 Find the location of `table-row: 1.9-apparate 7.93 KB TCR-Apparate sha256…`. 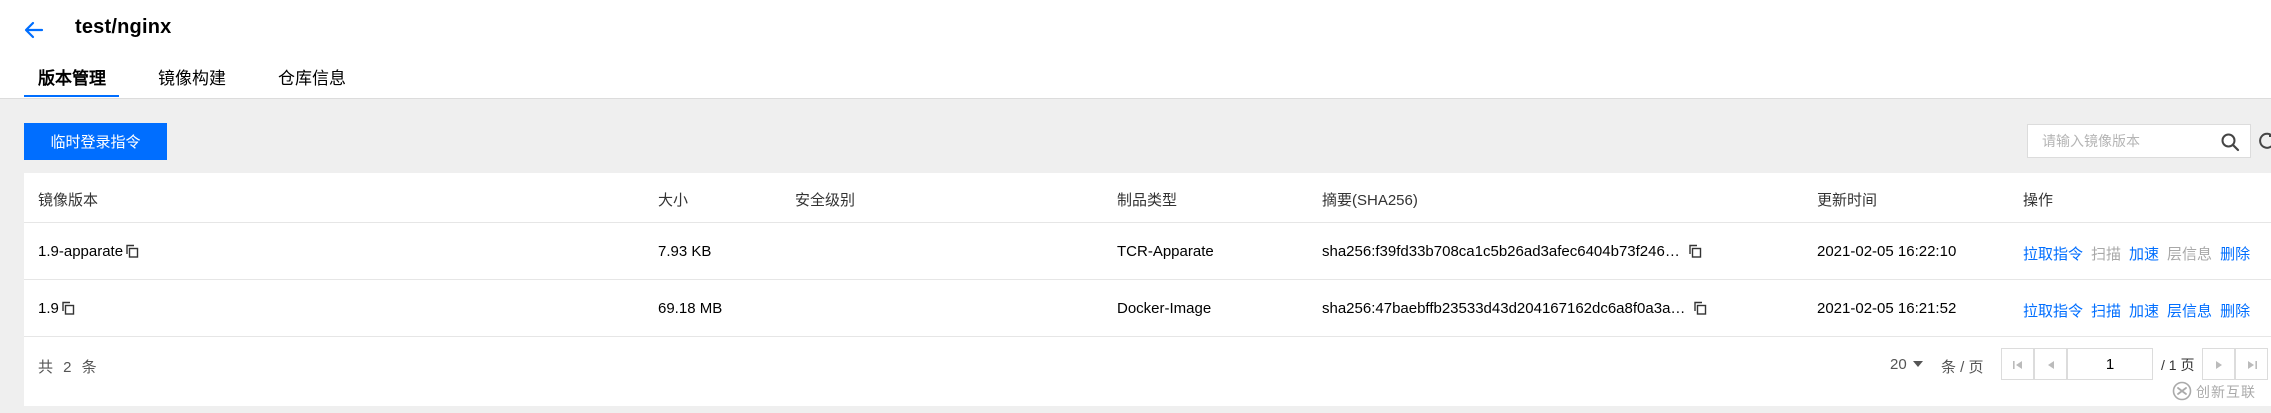

table-row: 1.9-apparate 7.93 KB TCR-Apparate sha256… is located at coordinates (1147, 251).